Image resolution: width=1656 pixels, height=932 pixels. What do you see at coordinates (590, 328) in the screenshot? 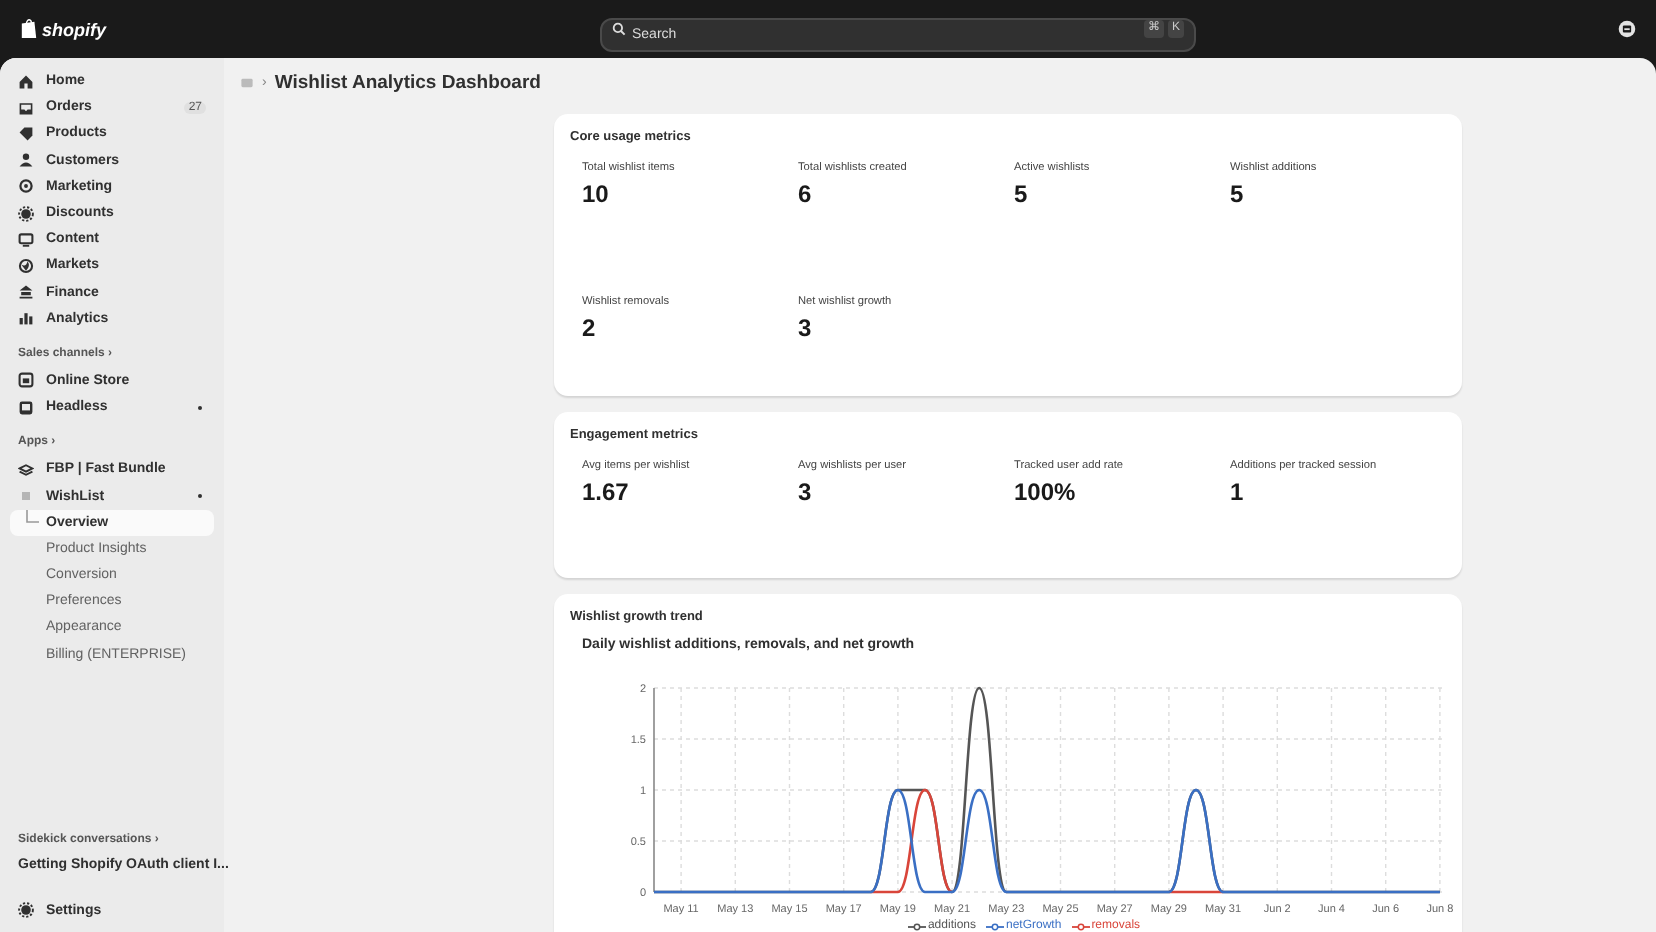
I see `metric-value: 2` at bounding box center [590, 328].